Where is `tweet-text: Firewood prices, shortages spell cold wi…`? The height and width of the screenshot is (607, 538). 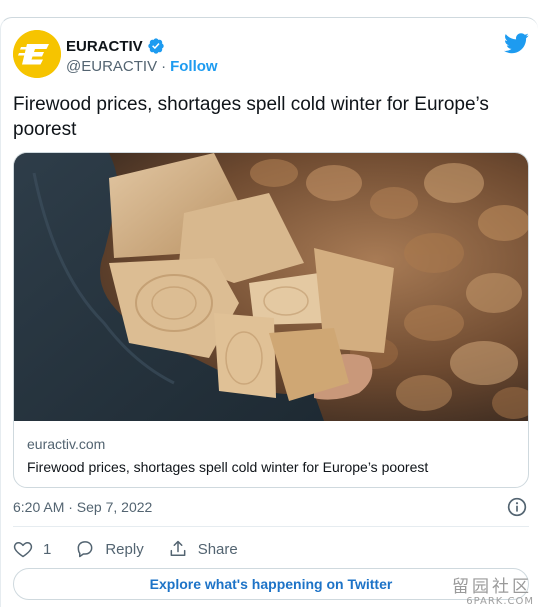 tweet-text: Firewood prices, shortages spell cold wi… is located at coordinates (251, 117).